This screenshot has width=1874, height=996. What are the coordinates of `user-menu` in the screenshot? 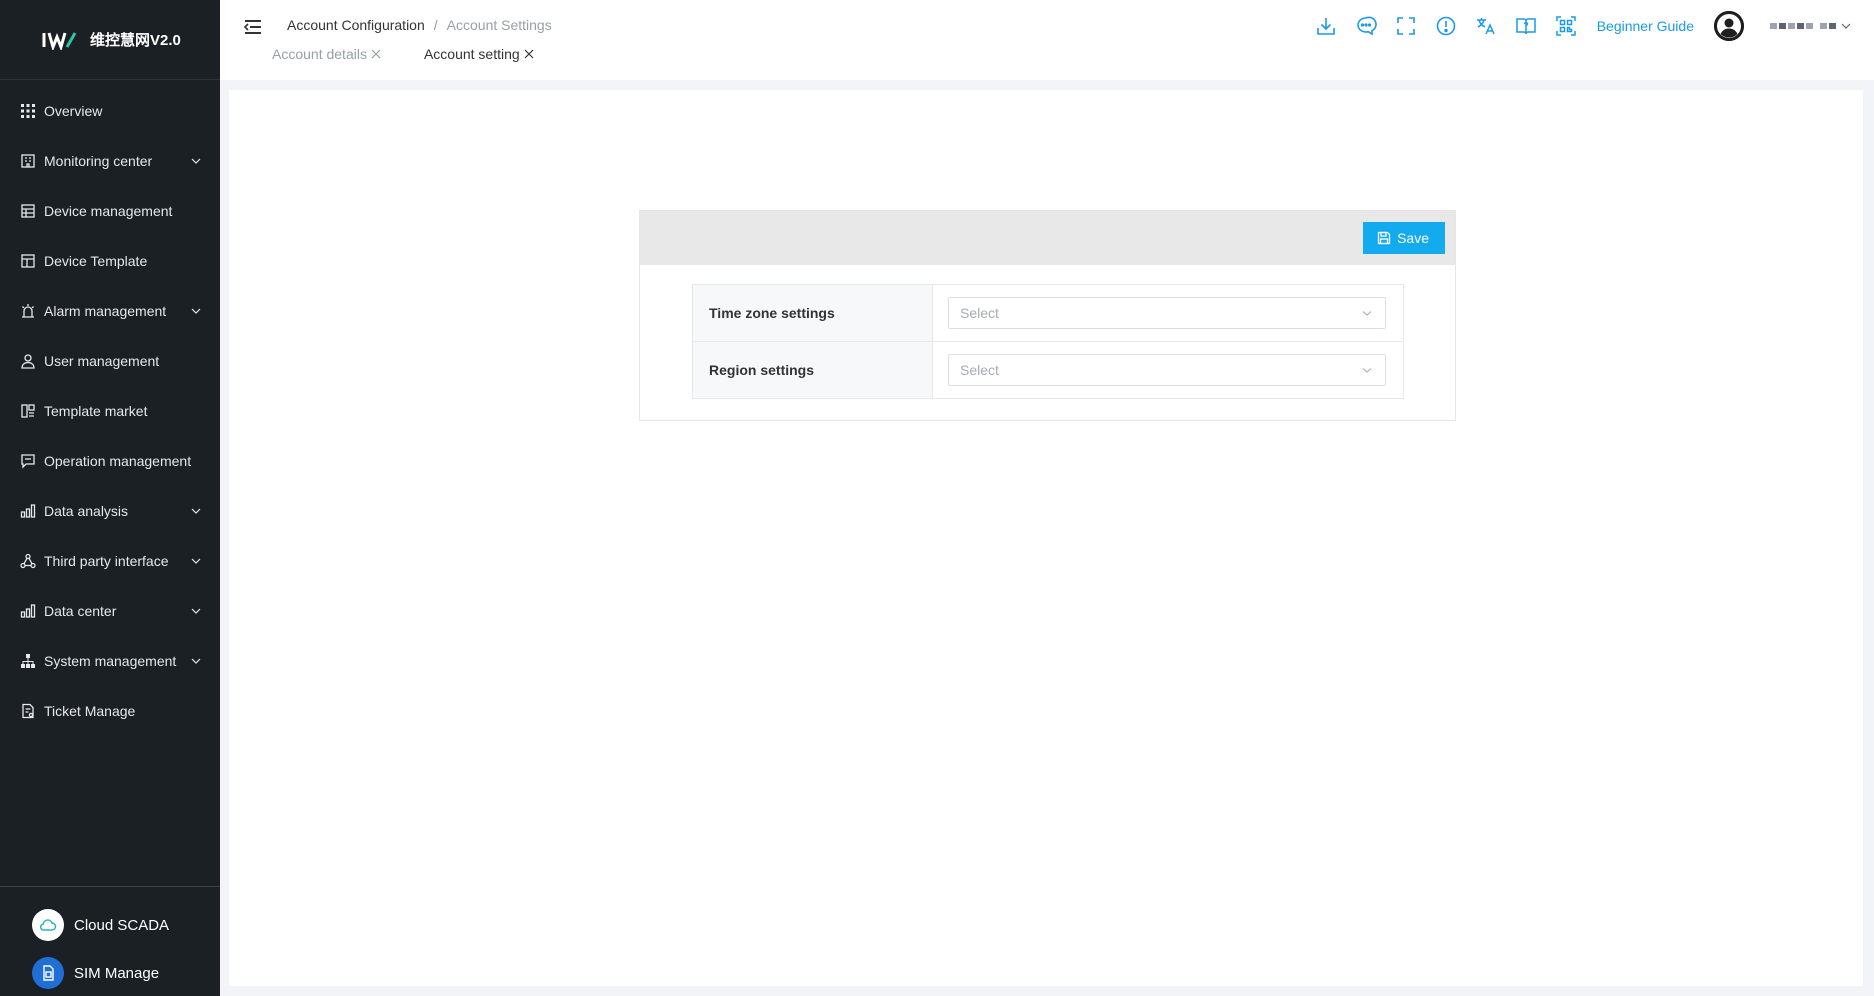 It's located at (1811, 26).